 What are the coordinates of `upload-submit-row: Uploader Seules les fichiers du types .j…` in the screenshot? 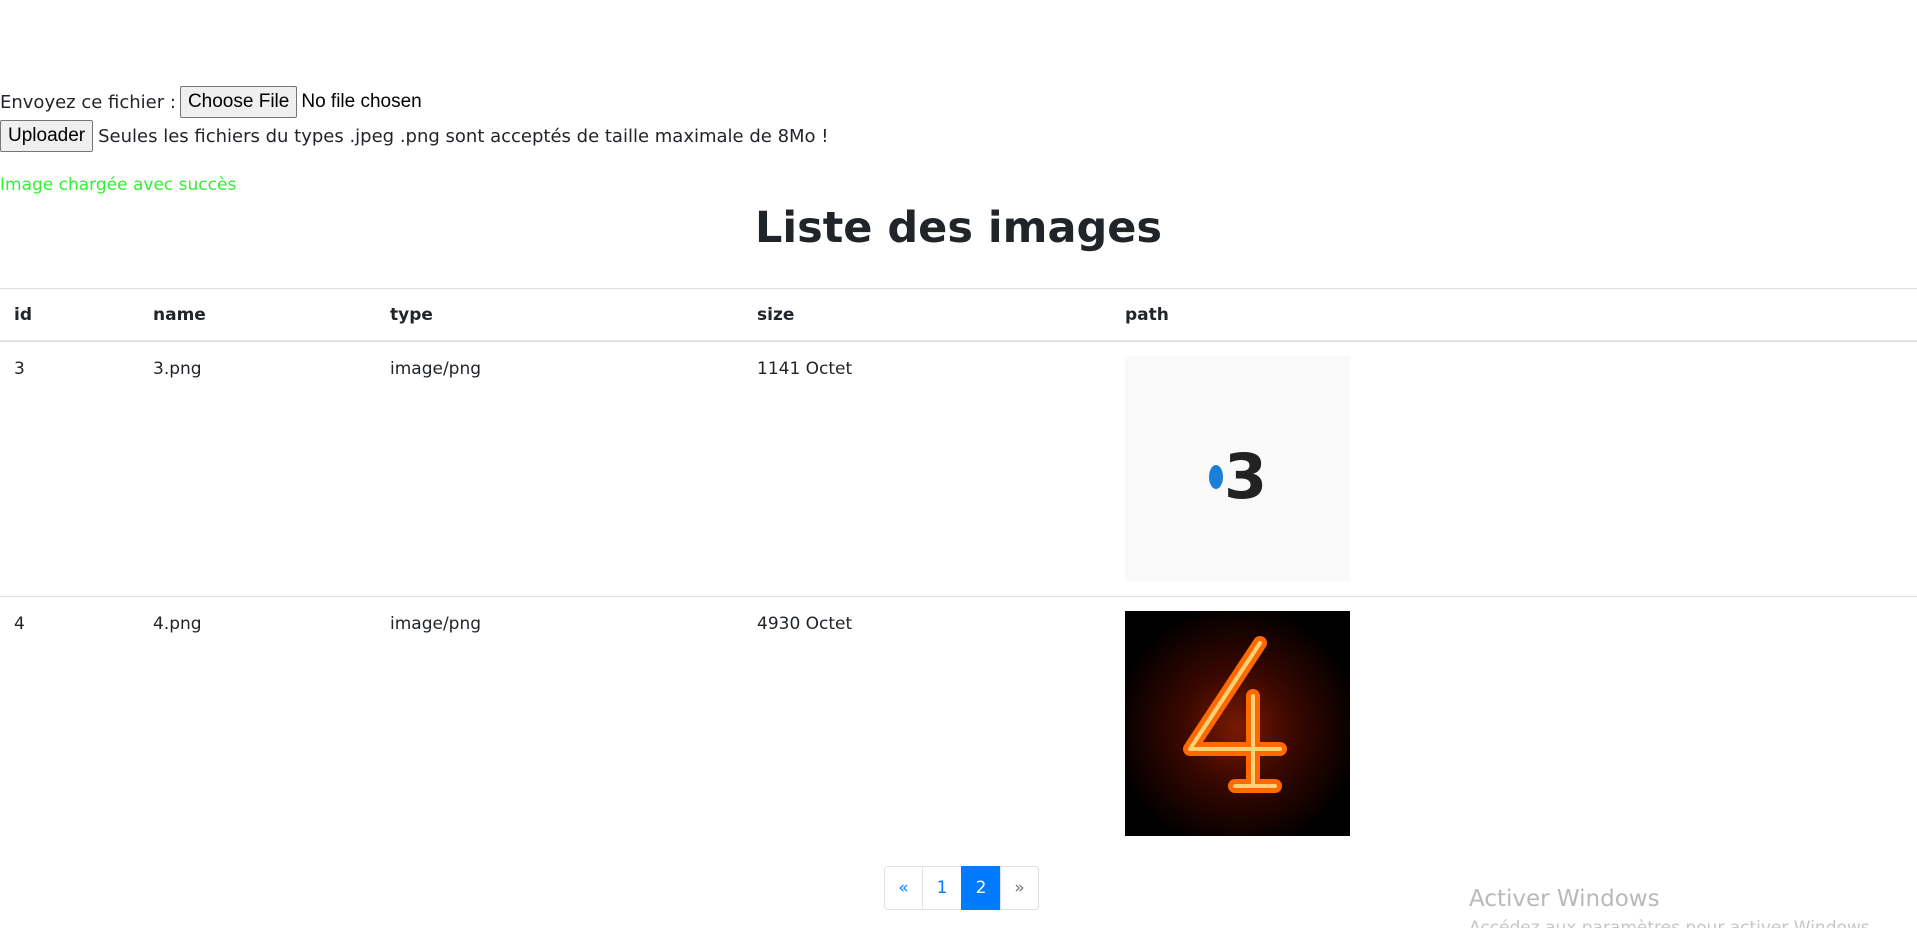 It's located at (414, 136).